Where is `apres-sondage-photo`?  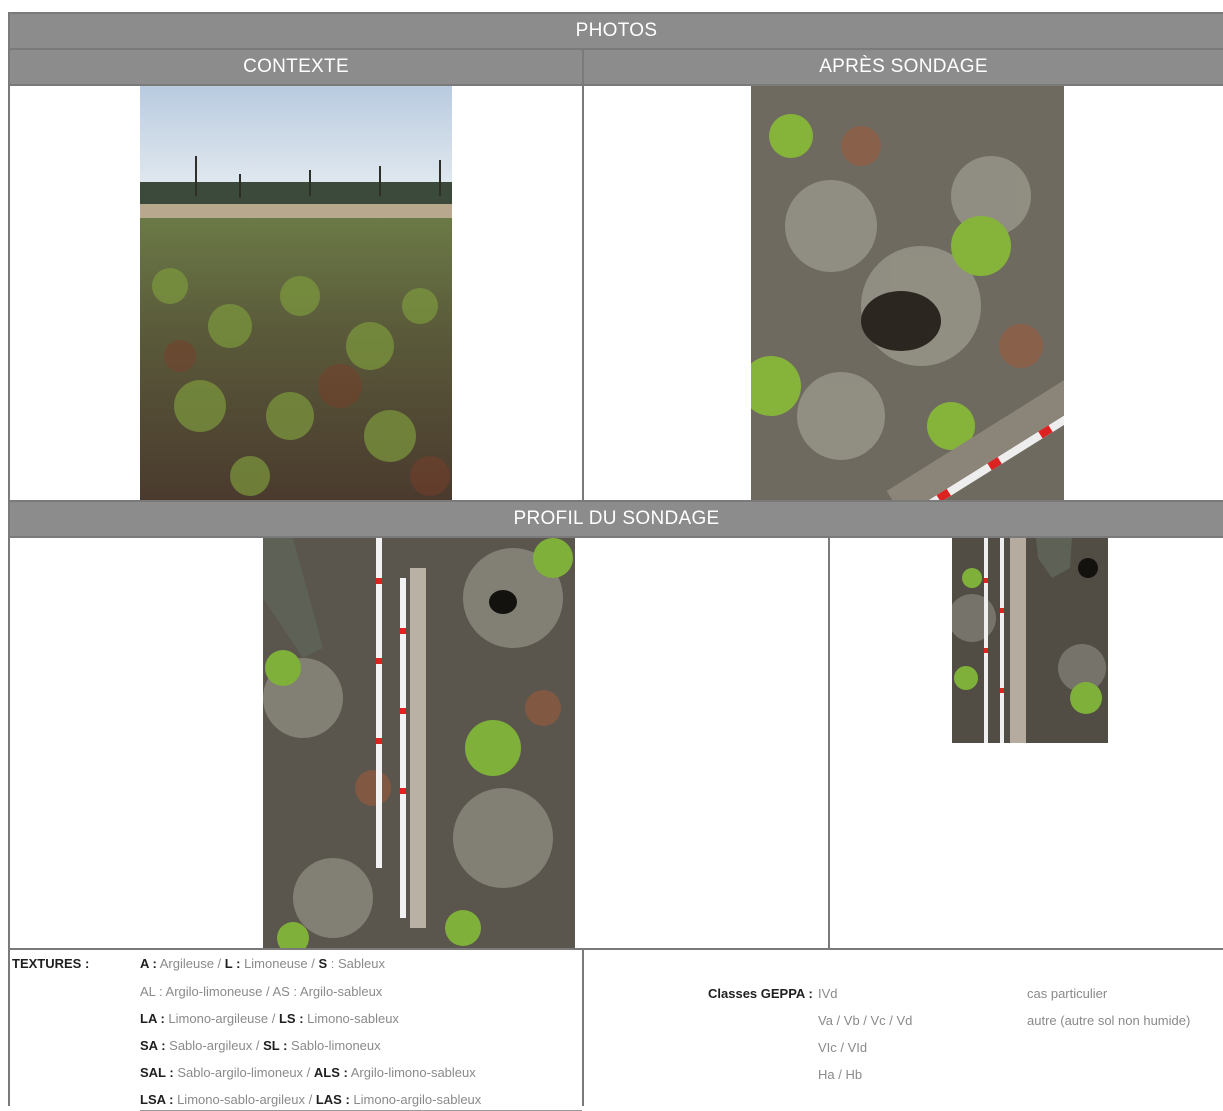
apres-sondage-photo is located at coordinates (907, 293).